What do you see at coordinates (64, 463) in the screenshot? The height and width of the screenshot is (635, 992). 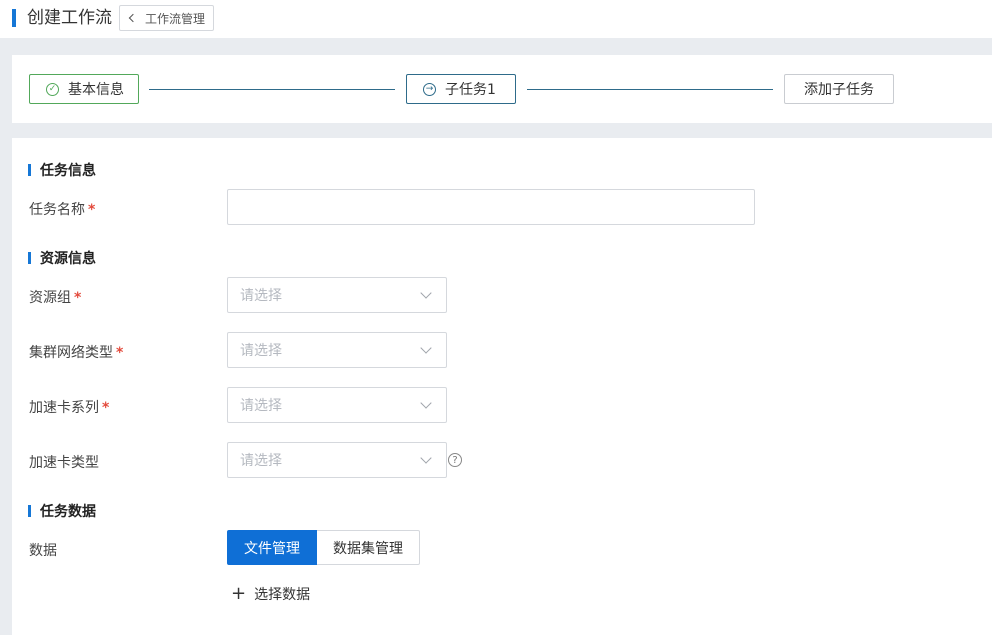 I see `accel-type-label: 加速卡类型` at bounding box center [64, 463].